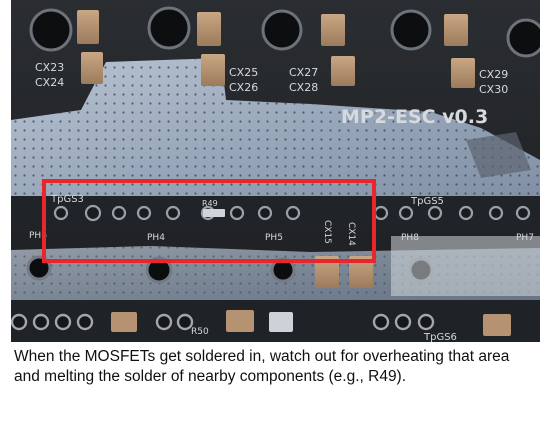  Describe the element at coordinates (243, 87) in the screenshot. I see `silk-cx26: CX26` at that location.